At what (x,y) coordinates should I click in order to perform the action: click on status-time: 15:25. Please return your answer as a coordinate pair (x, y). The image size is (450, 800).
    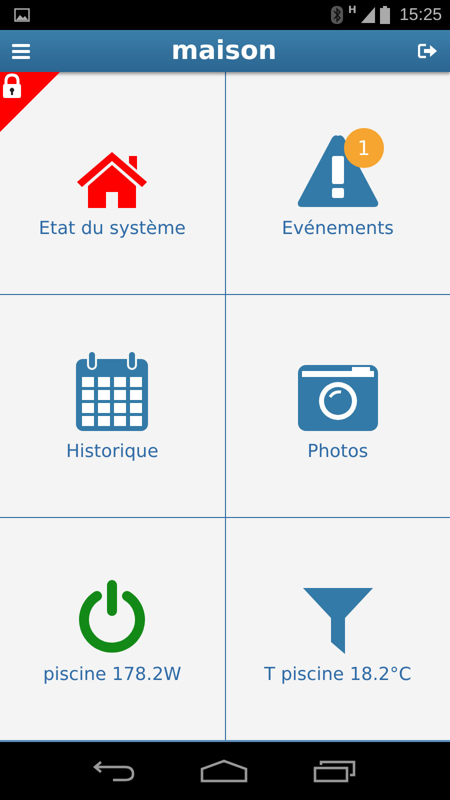
    Looking at the image, I should click on (420, 15).